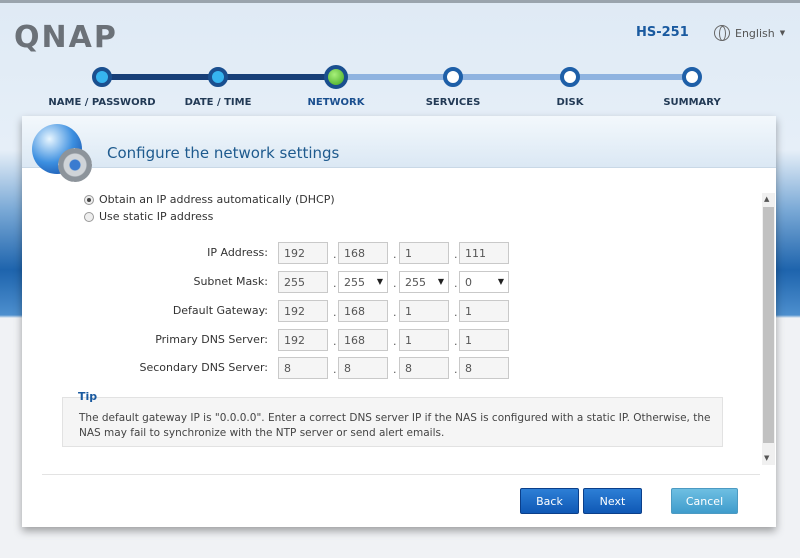  I want to click on panel-header: Configure the network settings, so click(399, 142).